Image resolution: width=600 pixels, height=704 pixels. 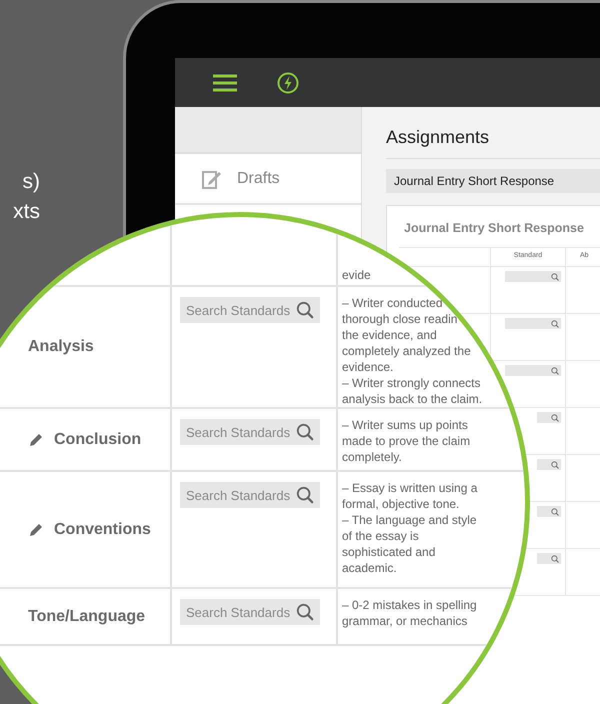 What do you see at coordinates (98, 439) in the screenshot?
I see `category-label: Conclusion` at bounding box center [98, 439].